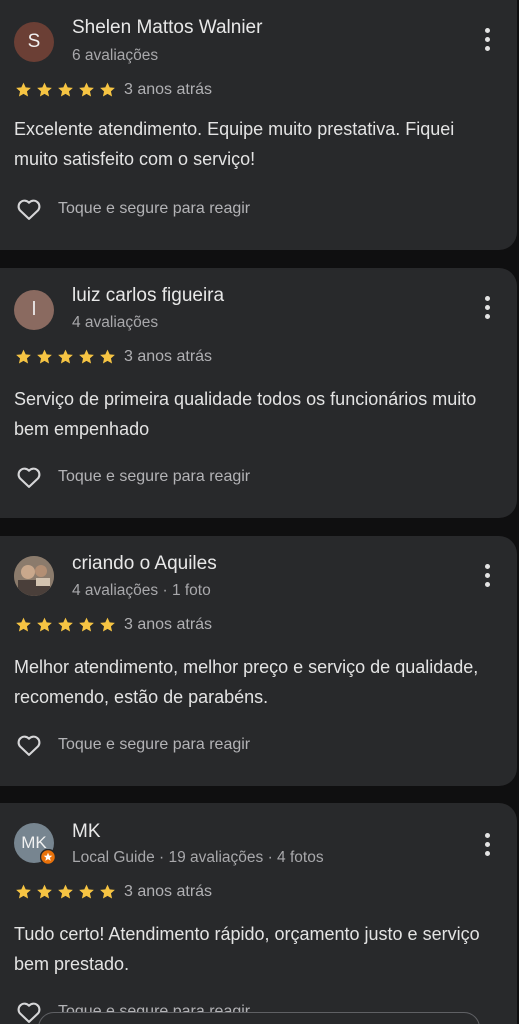 This screenshot has height=1024, width=519. Describe the element at coordinates (167, 28) in the screenshot. I see `reviewer-name: Shelen Mattos Walnier` at that location.